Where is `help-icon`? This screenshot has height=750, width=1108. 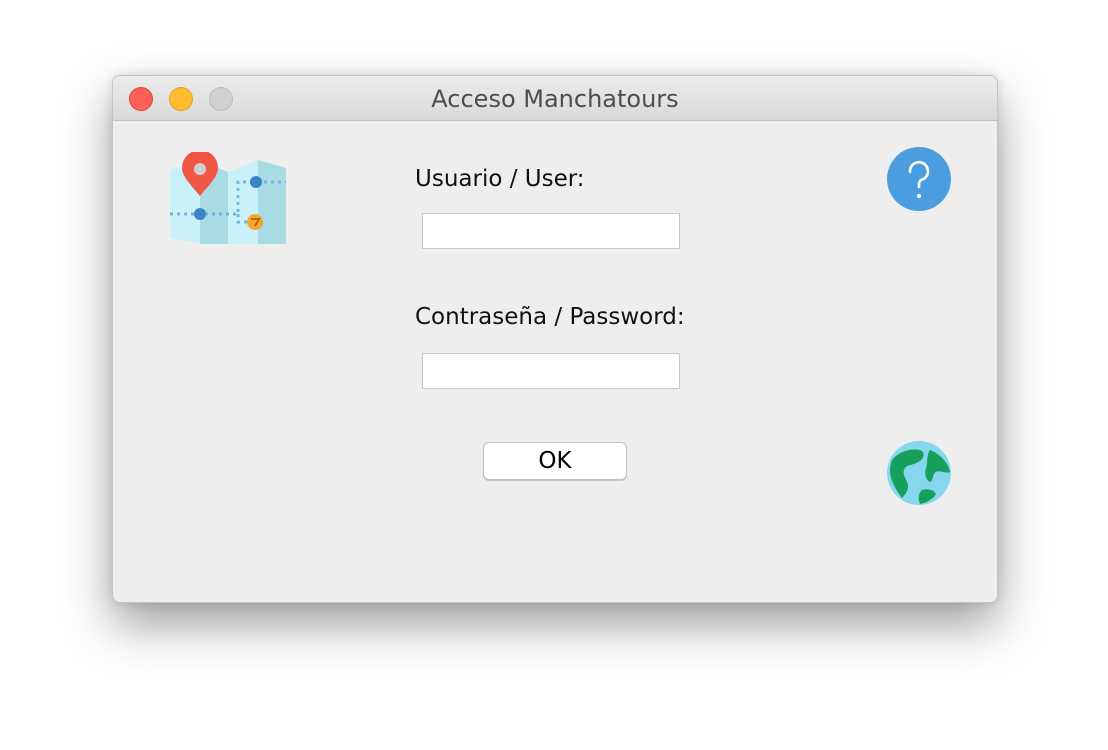
help-icon is located at coordinates (919, 179).